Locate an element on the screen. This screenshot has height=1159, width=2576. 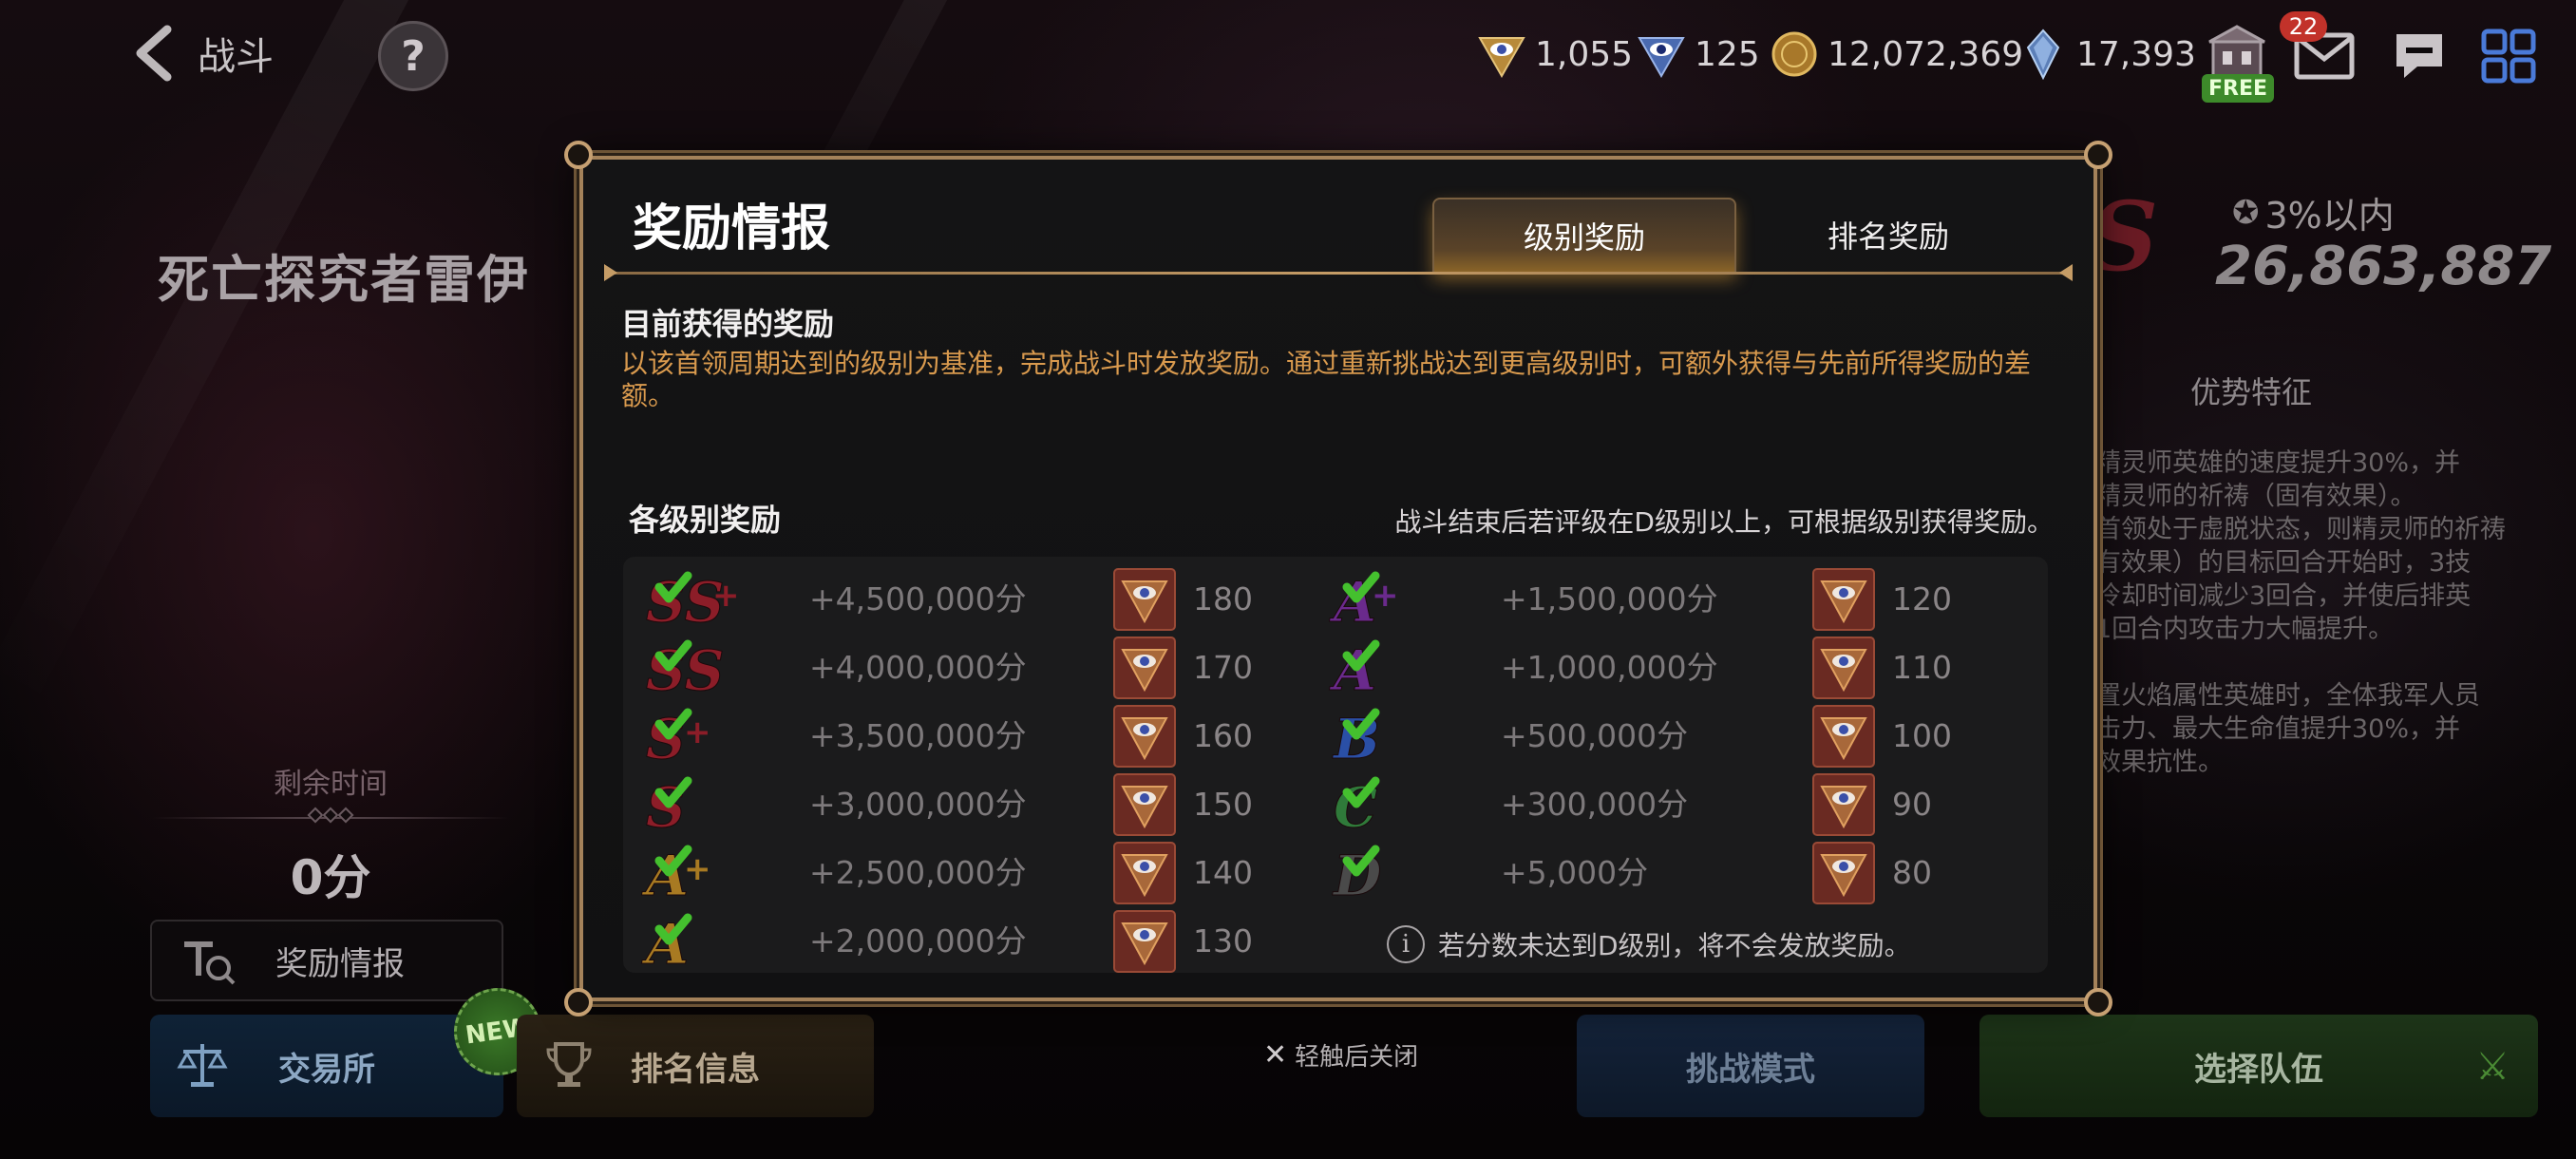
score-threshold: +300,000分 is located at coordinates (1595, 804).